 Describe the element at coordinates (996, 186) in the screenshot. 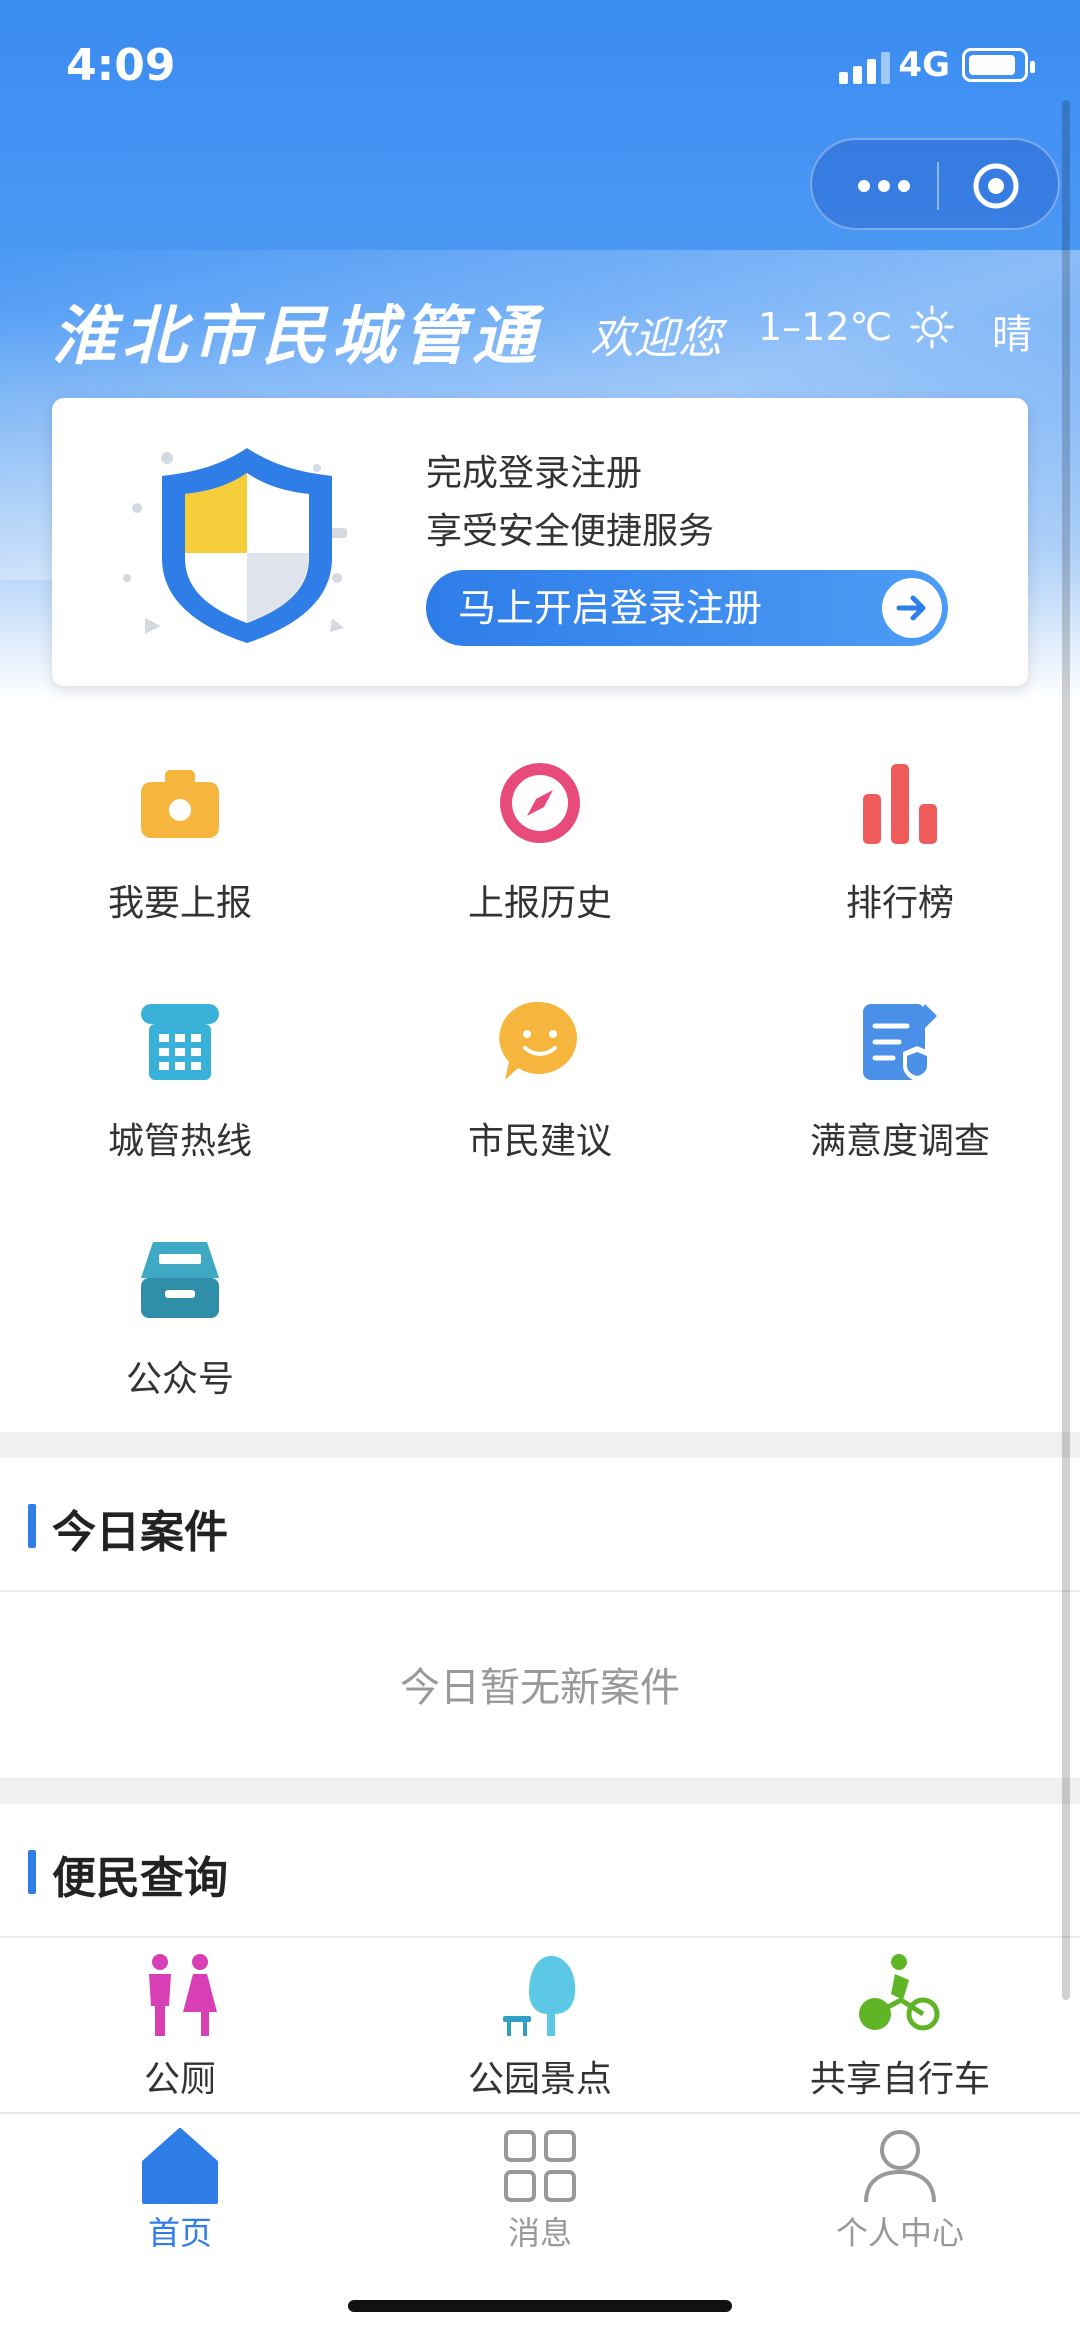

I see `close-target-icon` at that location.